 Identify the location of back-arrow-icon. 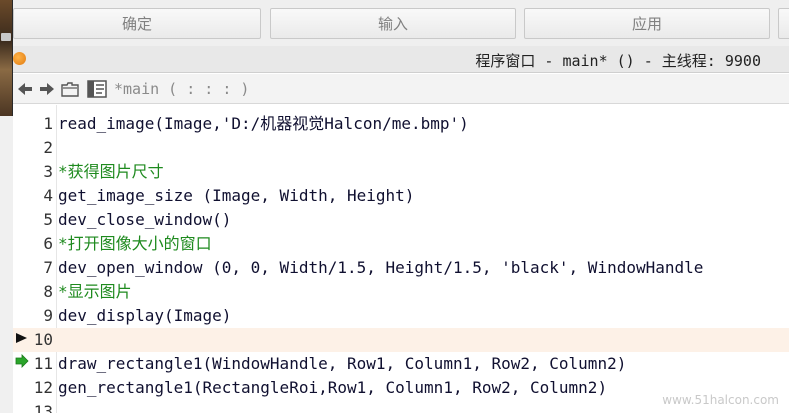
(25, 89).